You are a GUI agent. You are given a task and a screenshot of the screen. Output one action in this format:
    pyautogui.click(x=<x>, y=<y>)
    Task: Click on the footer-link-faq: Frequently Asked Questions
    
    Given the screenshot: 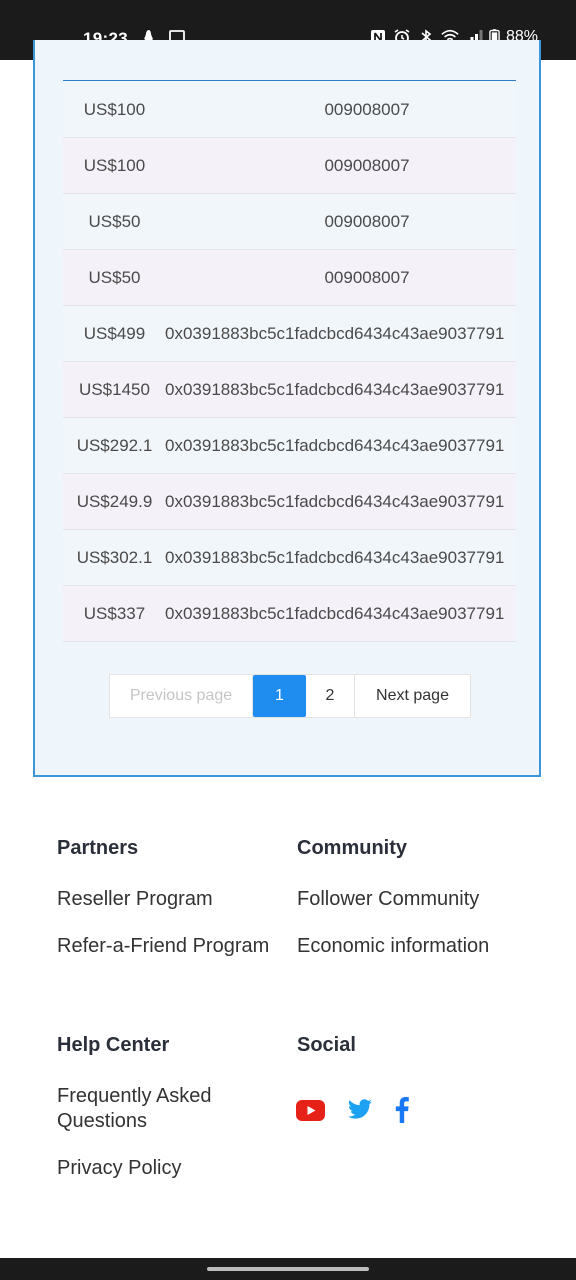 What is the action you would take?
    pyautogui.click(x=157, y=1109)
    